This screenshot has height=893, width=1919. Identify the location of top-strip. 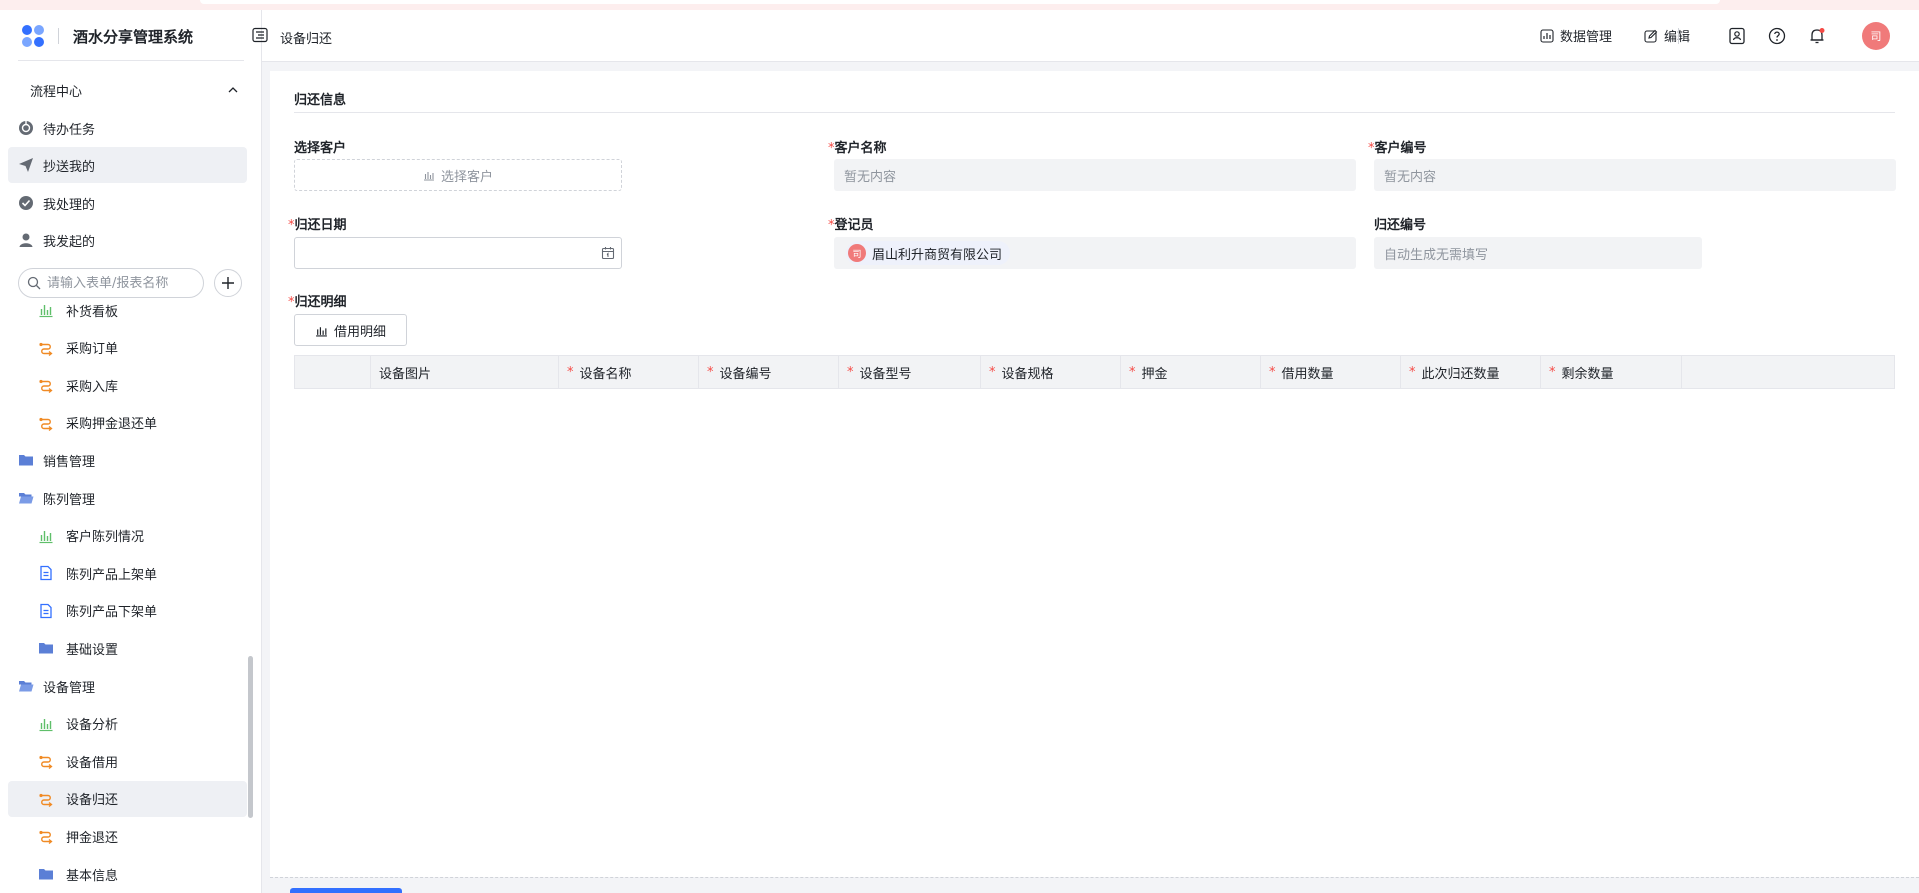
(959, 5).